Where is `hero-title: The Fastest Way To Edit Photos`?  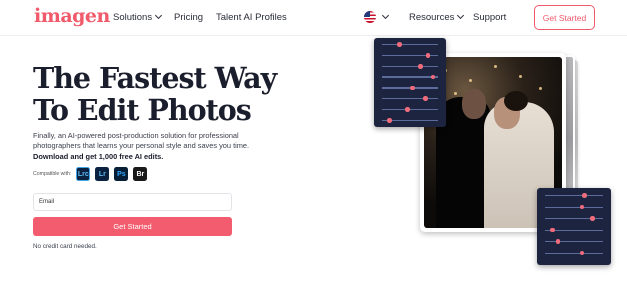 hero-title: The Fastest Way To Edit Photos is located at coordinates (183, 94).